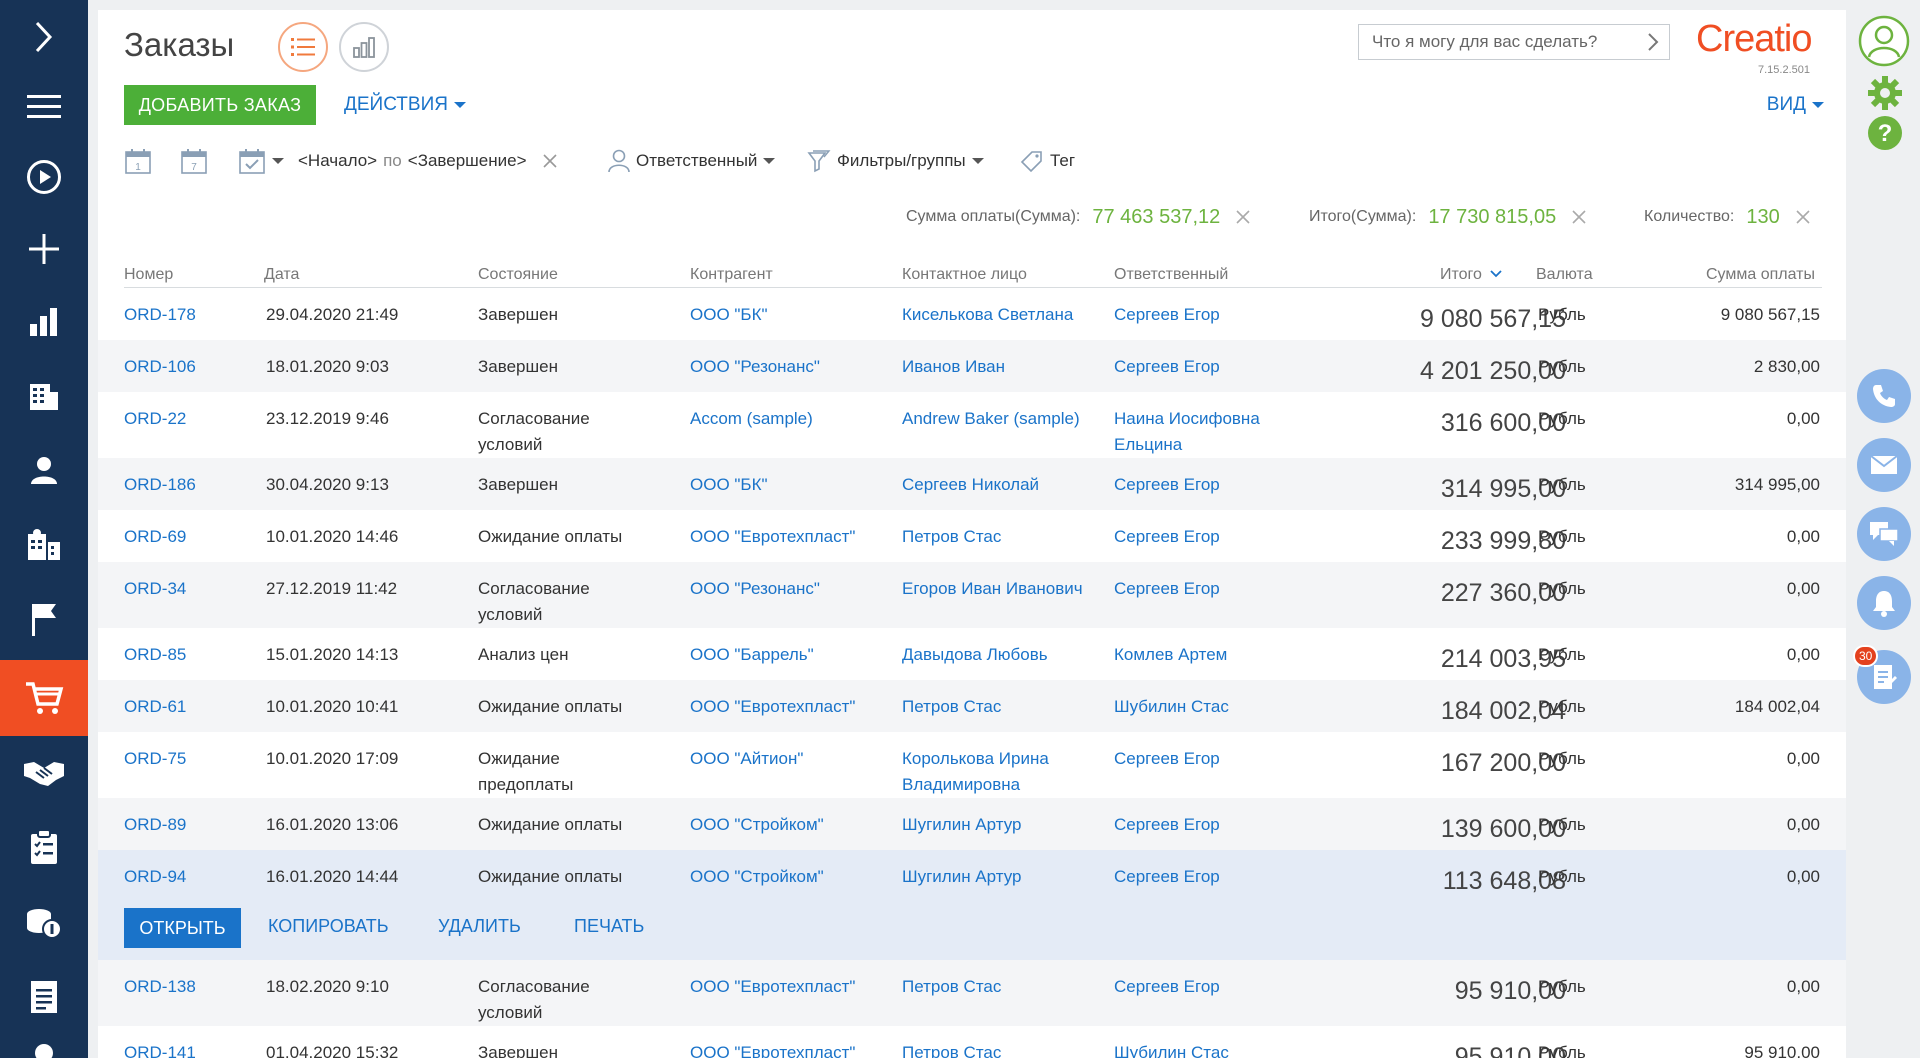 Image resolution: width=1920 pixels, height=1058 pixels. I want to click on column-header-total: Итого, so click(1471, 275).